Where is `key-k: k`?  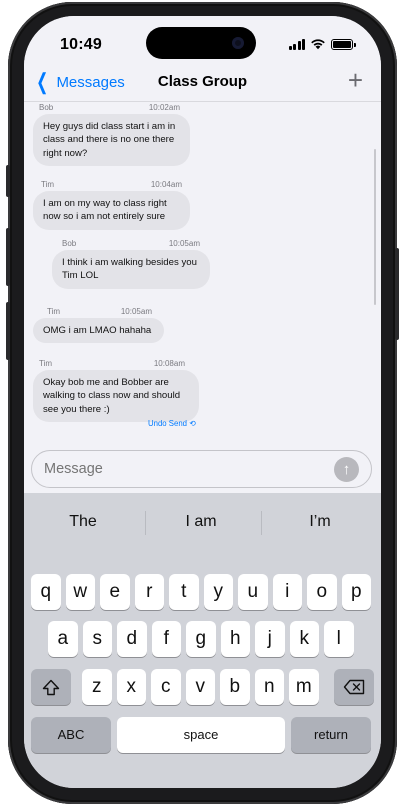 key-k: k is located at coordinates (304, 639).